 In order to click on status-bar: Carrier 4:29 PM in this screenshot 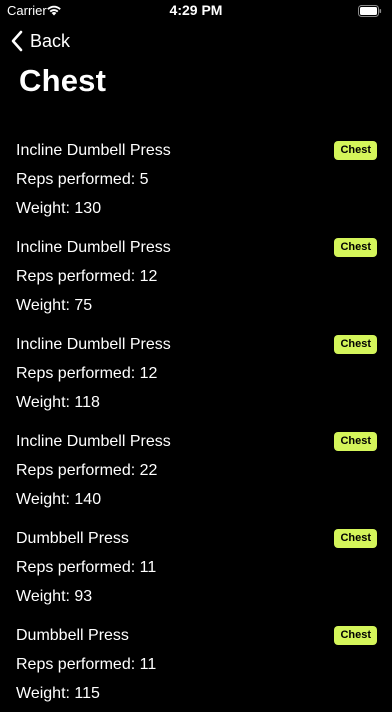, I will do `click(196, 11)`.